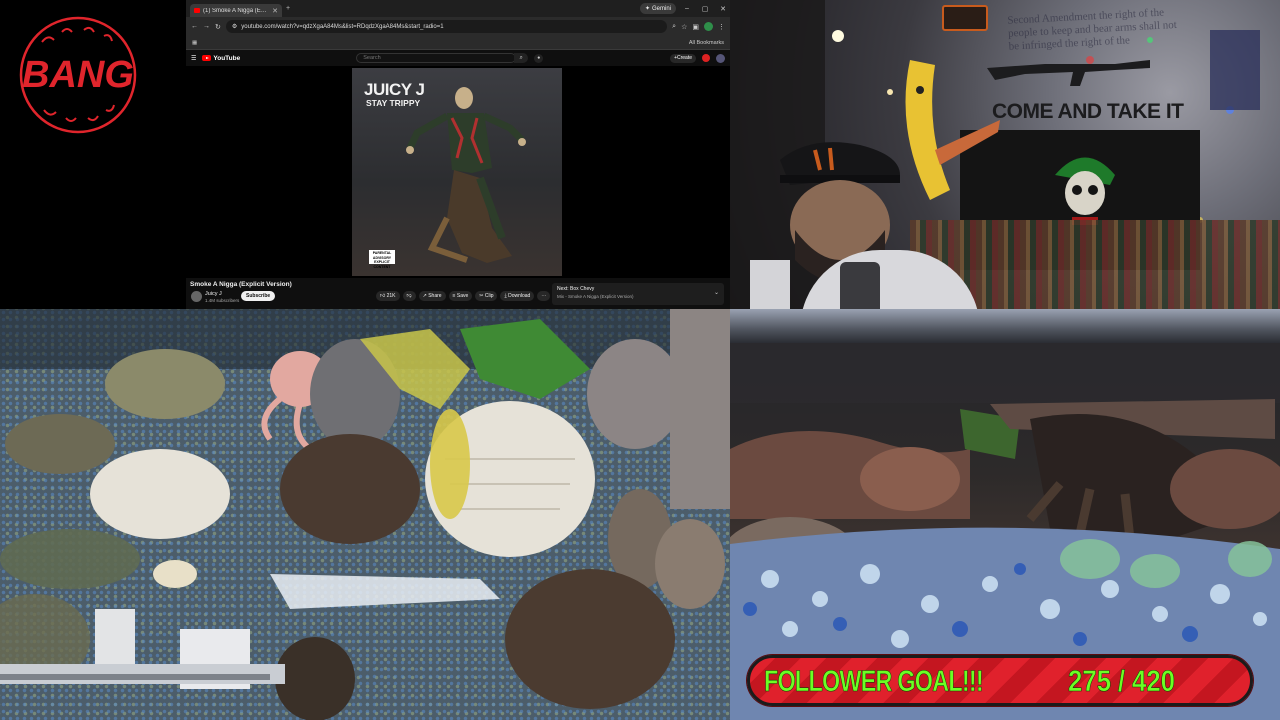 Image resolution: width=1280 pixels, height=720 pixels. What do you see at coordinates (687, 8) in the screenshot?
I see `minimize-icon: –` at bounding box center [687, 8].